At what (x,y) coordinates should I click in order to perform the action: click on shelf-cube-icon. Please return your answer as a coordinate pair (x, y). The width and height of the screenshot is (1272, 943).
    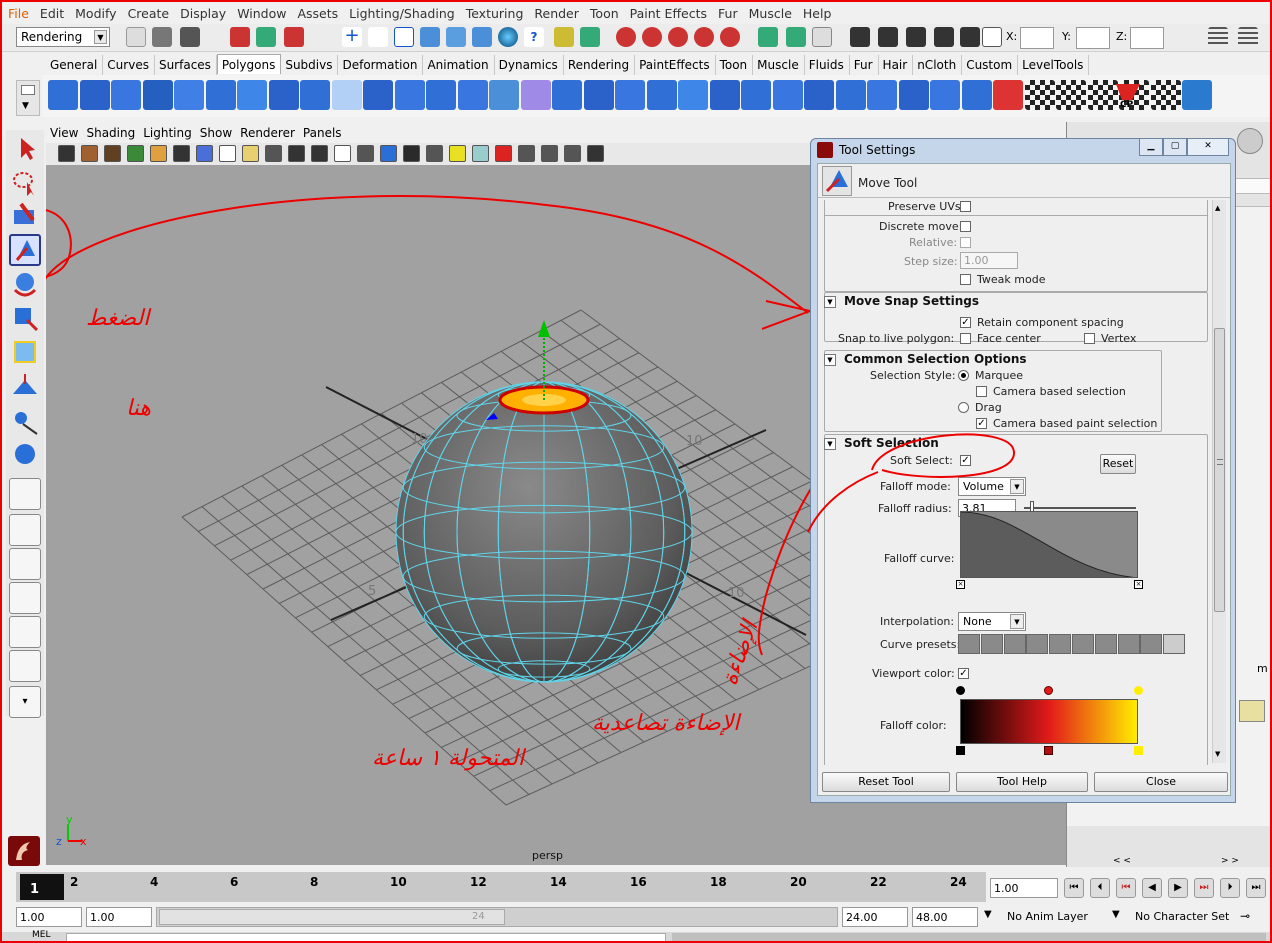
    Looking at the image, I should click on (94, 95).